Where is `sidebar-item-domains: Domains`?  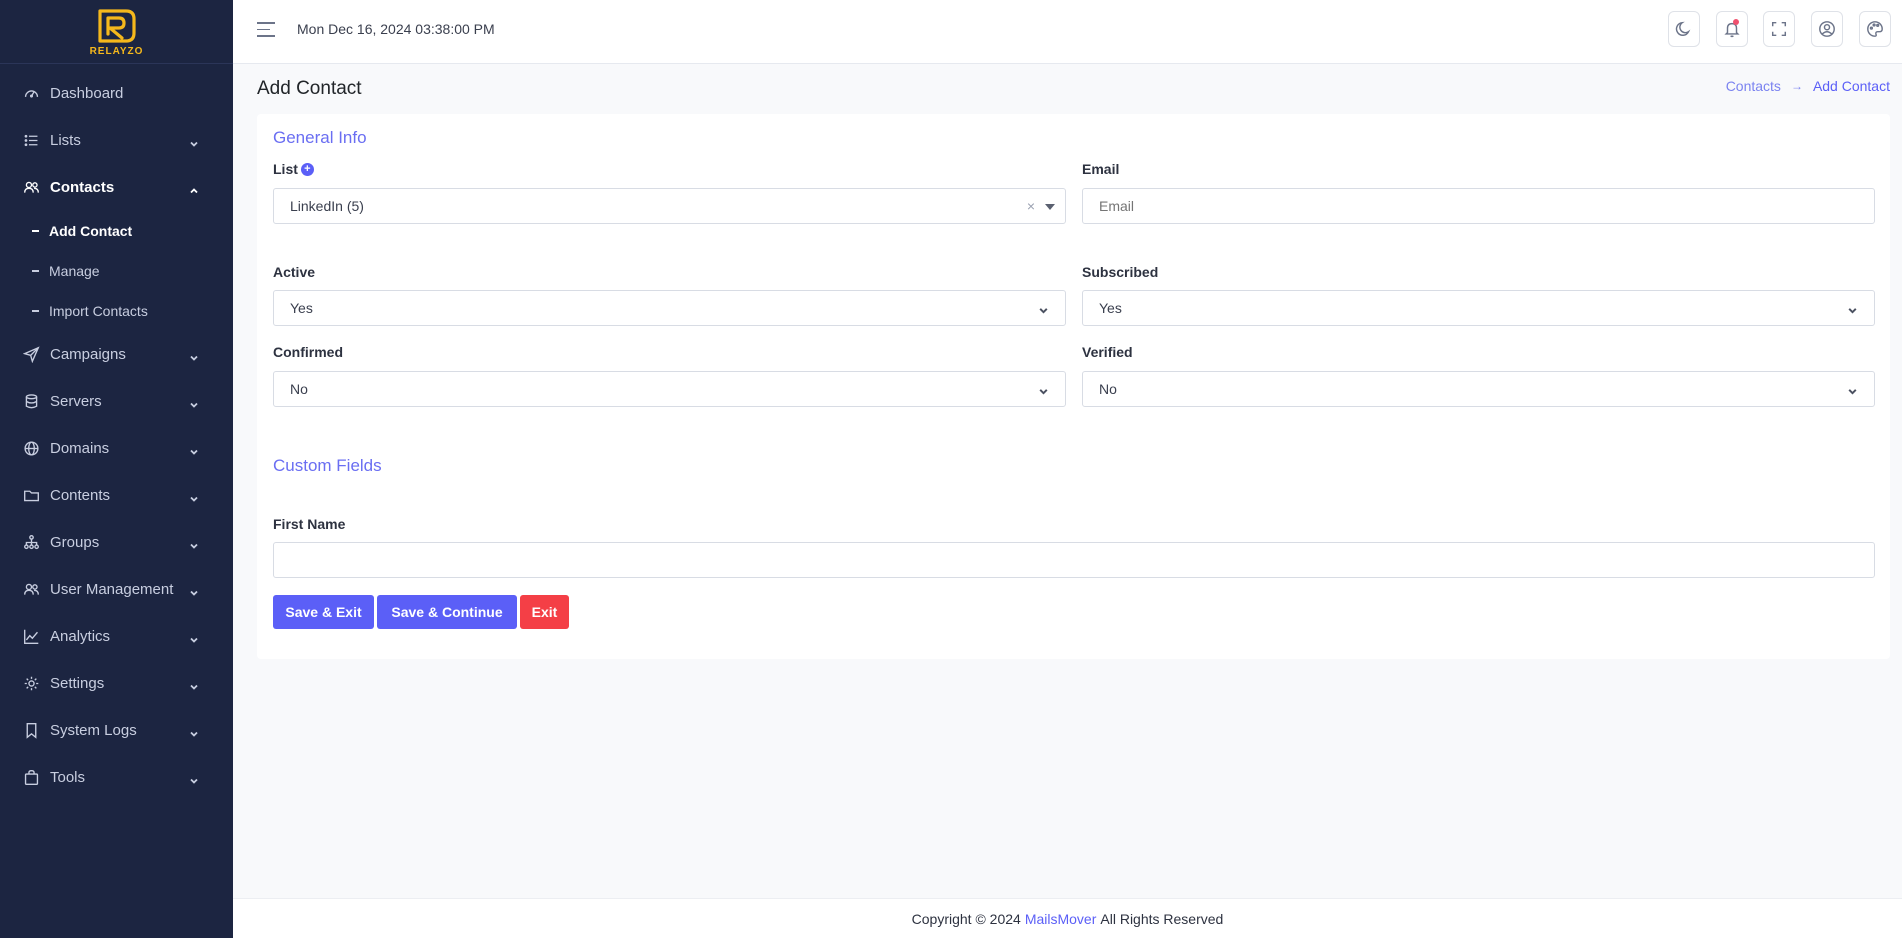 sidebar-item-domains: Domains is located at coordinates (116, 448).